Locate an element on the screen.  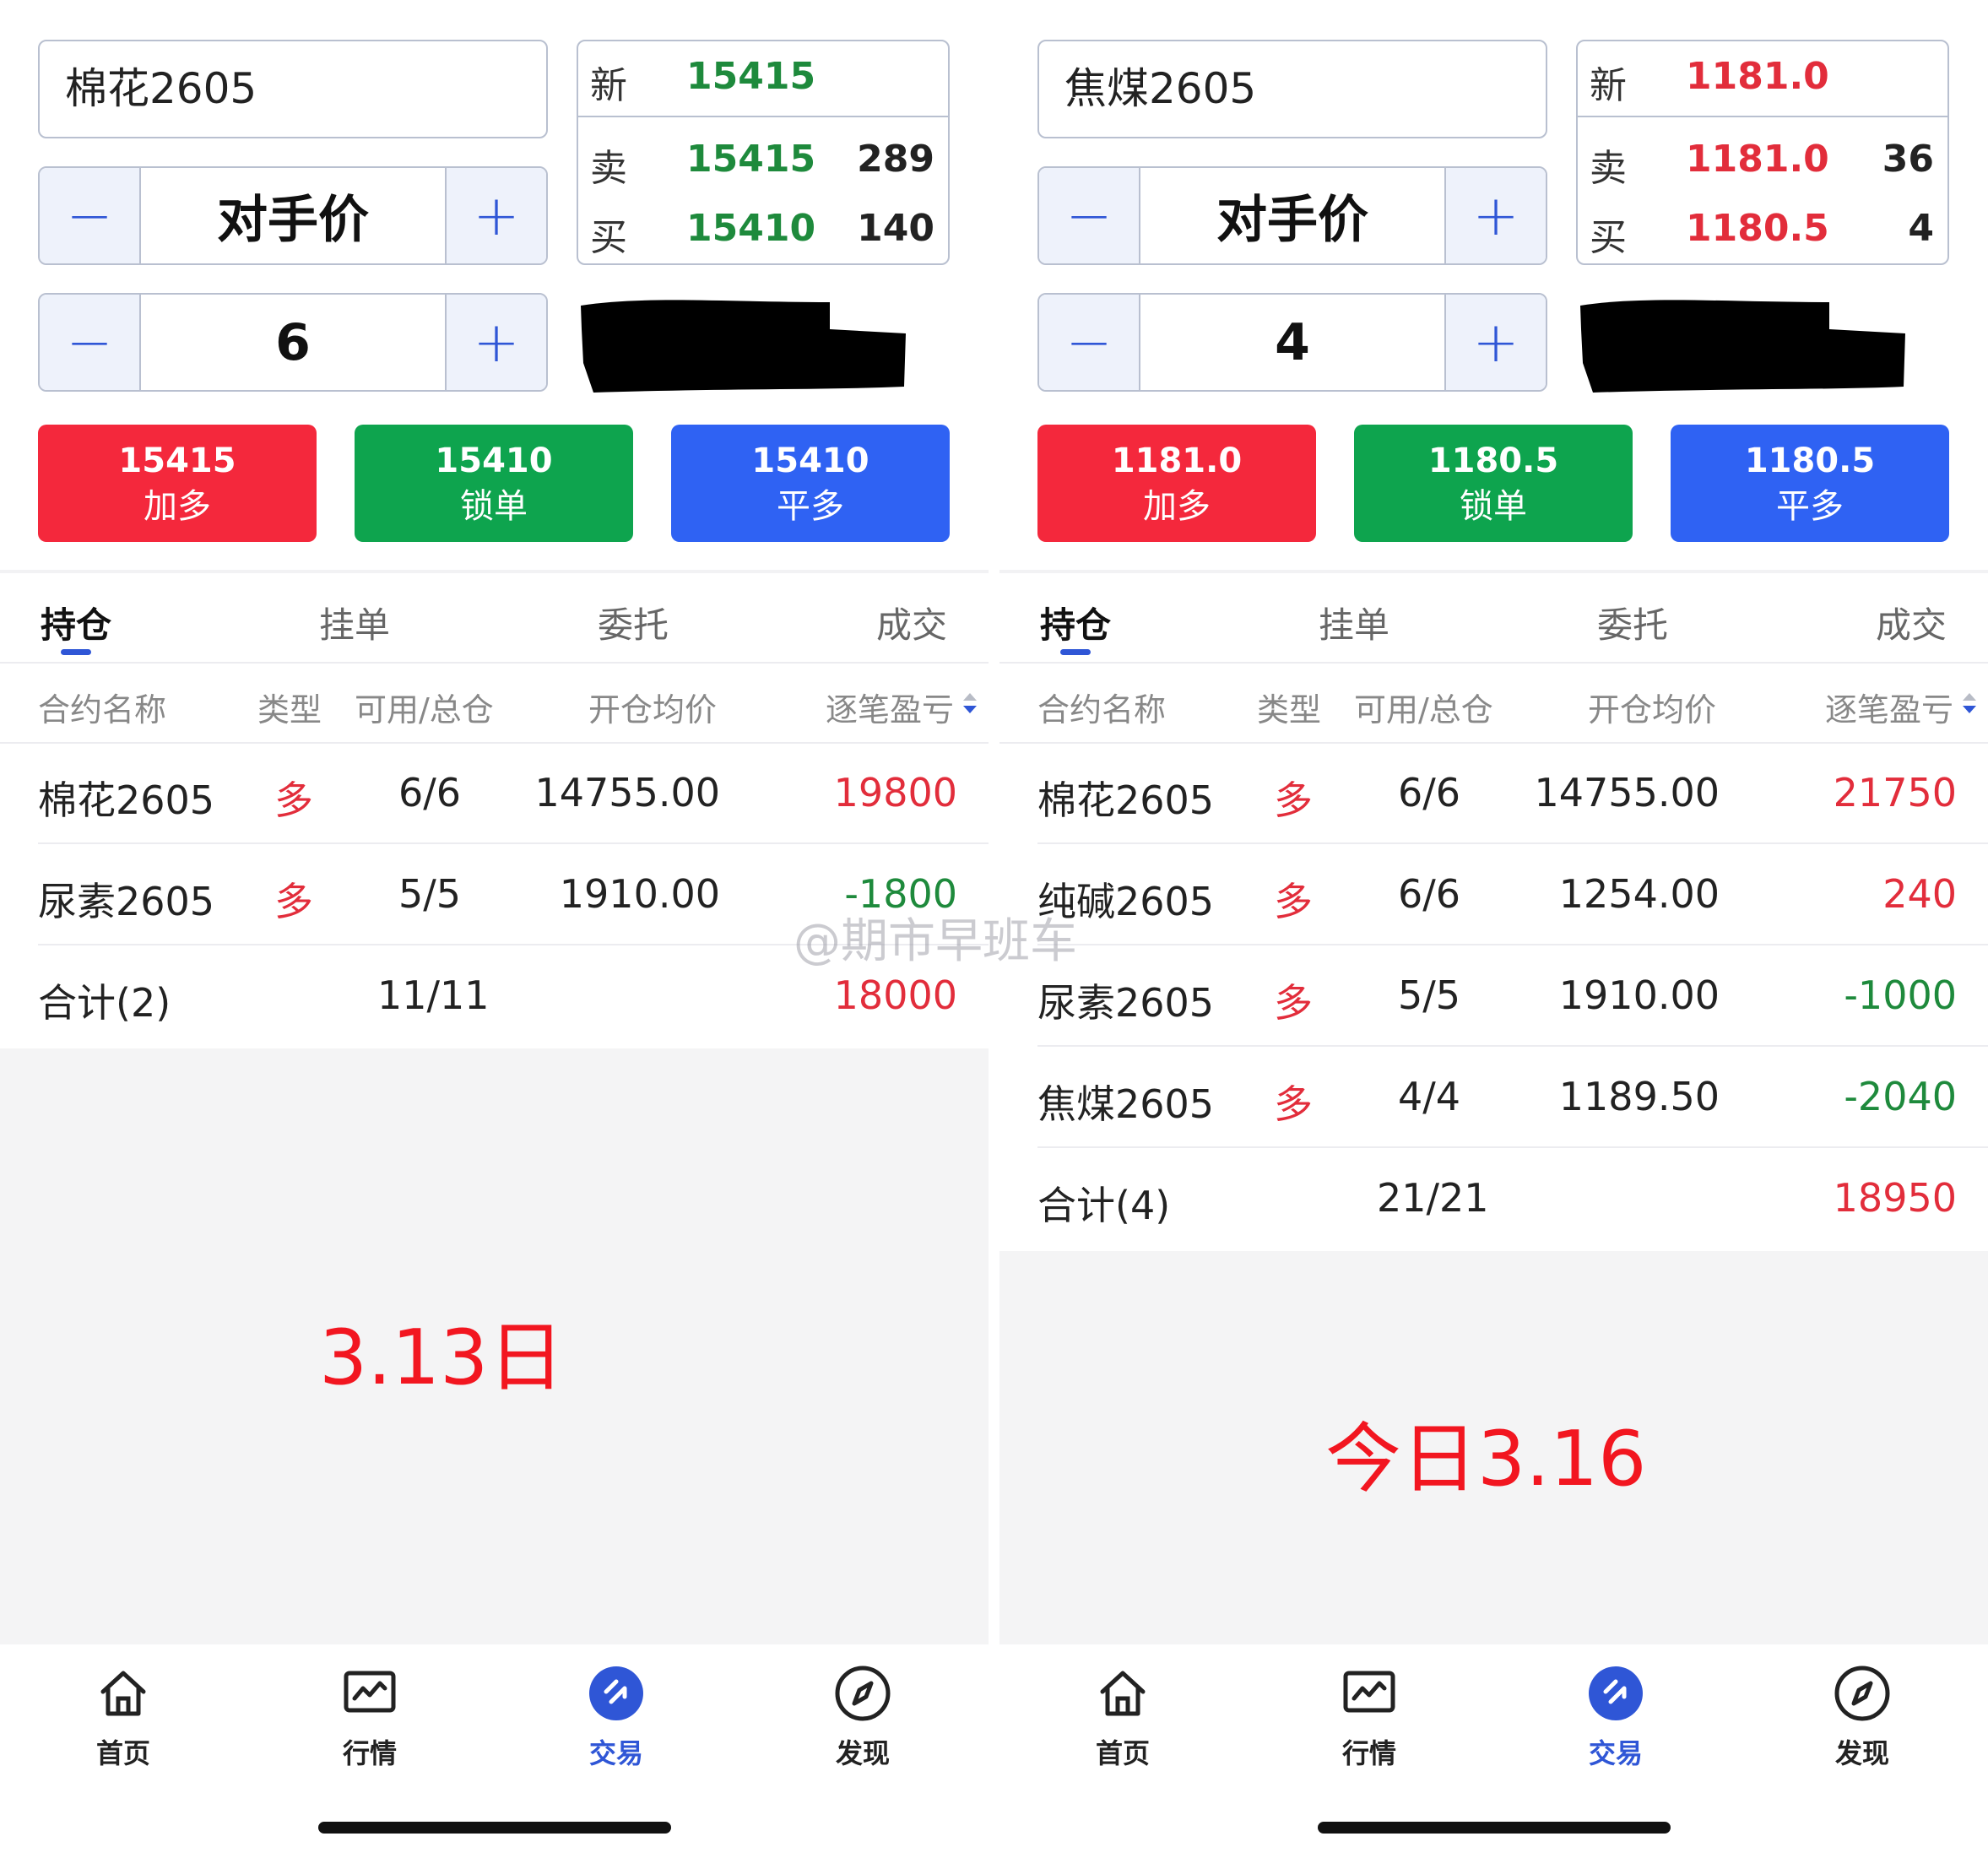
quote-volume: 36 is located at coordinates (1908, 159).